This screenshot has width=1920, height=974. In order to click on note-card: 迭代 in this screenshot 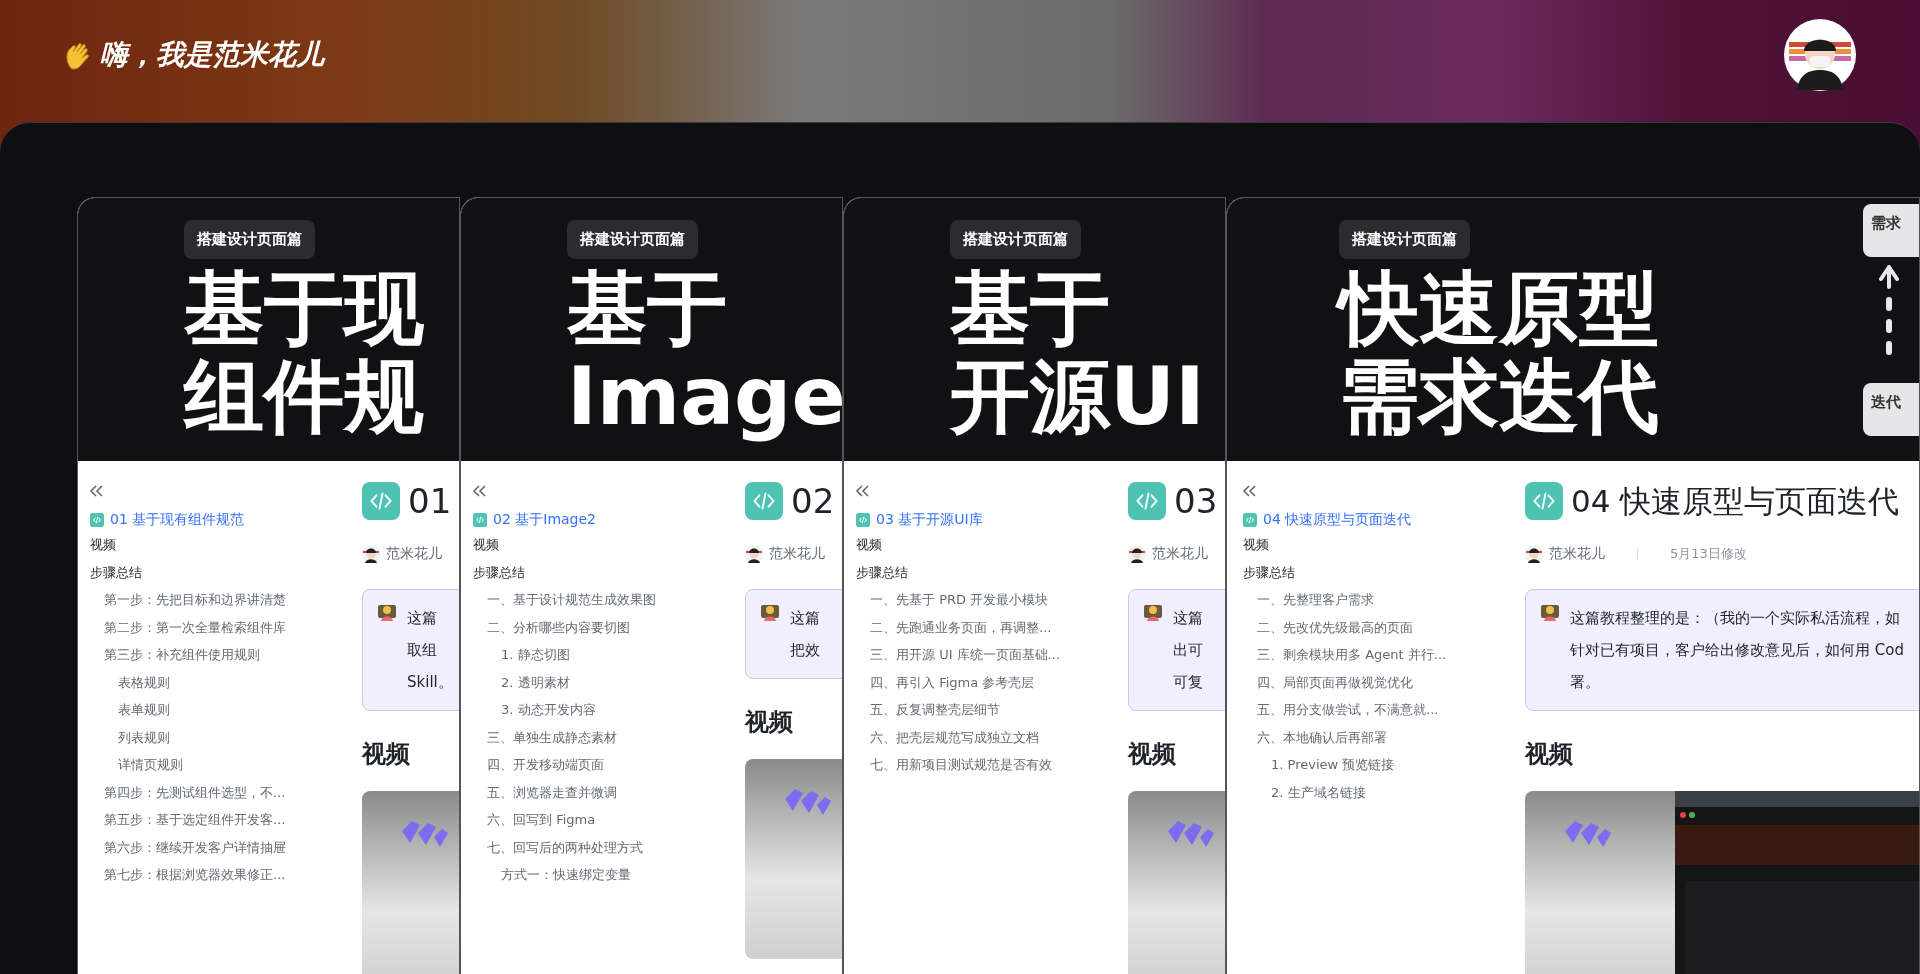, I will do `click(1891, 409)`.